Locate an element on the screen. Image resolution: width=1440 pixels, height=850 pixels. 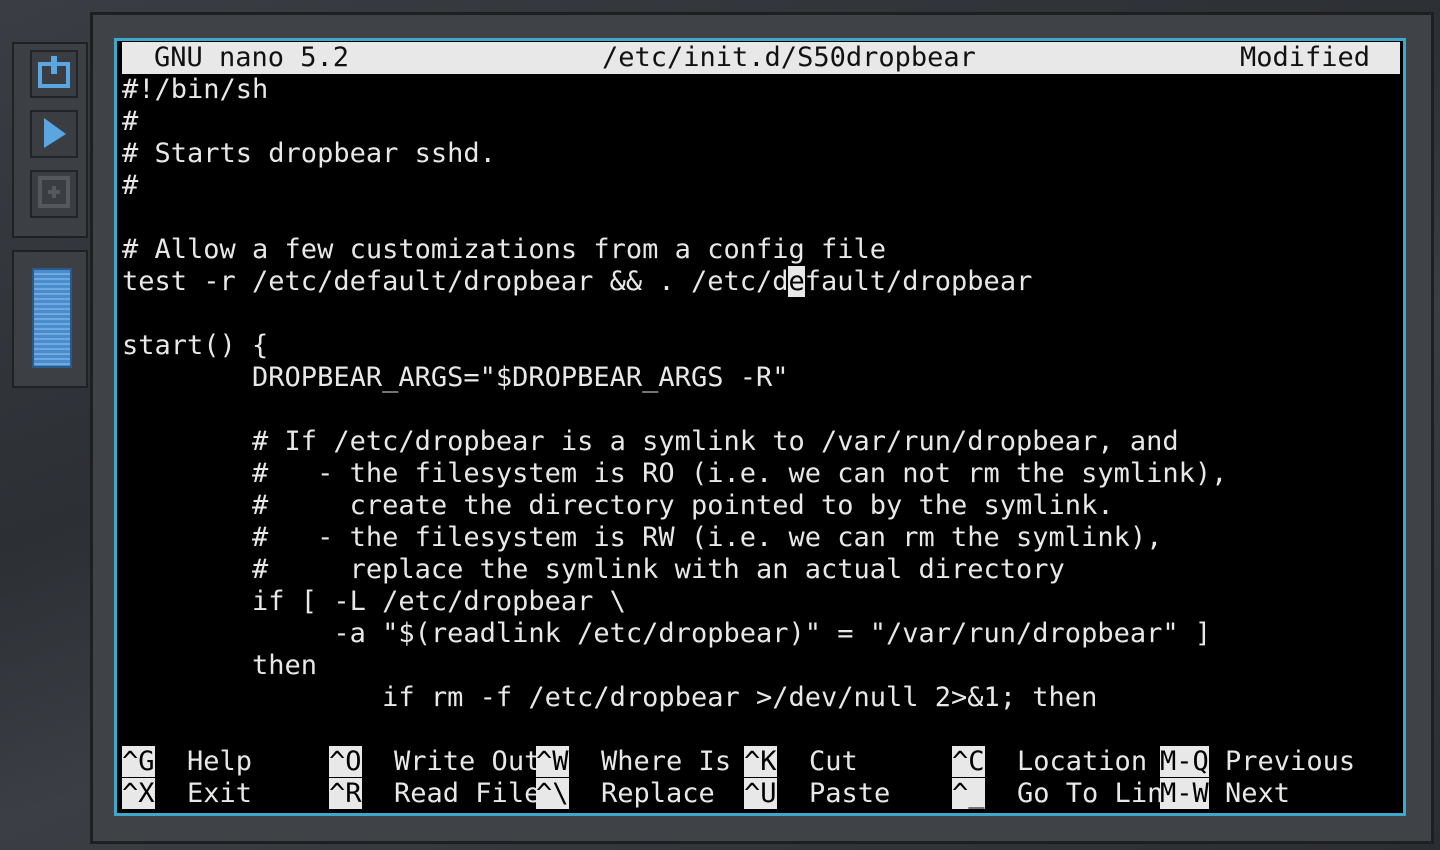
shortcut-label: Read File is located at coordinates (451, 793).